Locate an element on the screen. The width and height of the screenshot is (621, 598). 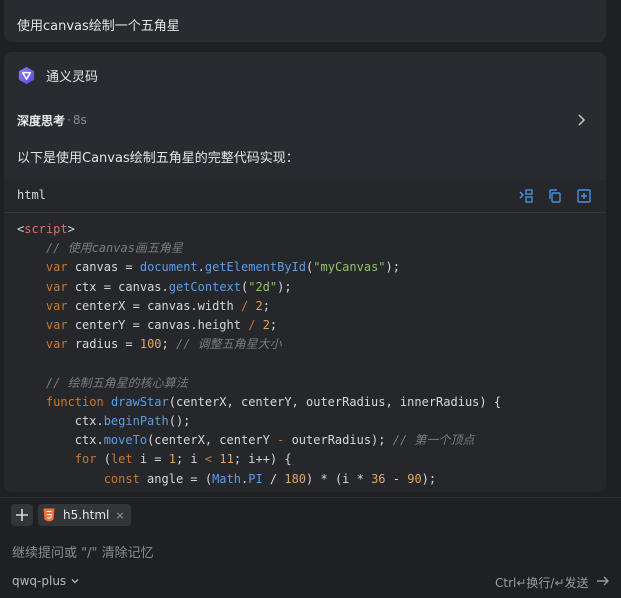
code-toolbar is located at coordinates (555, 196).